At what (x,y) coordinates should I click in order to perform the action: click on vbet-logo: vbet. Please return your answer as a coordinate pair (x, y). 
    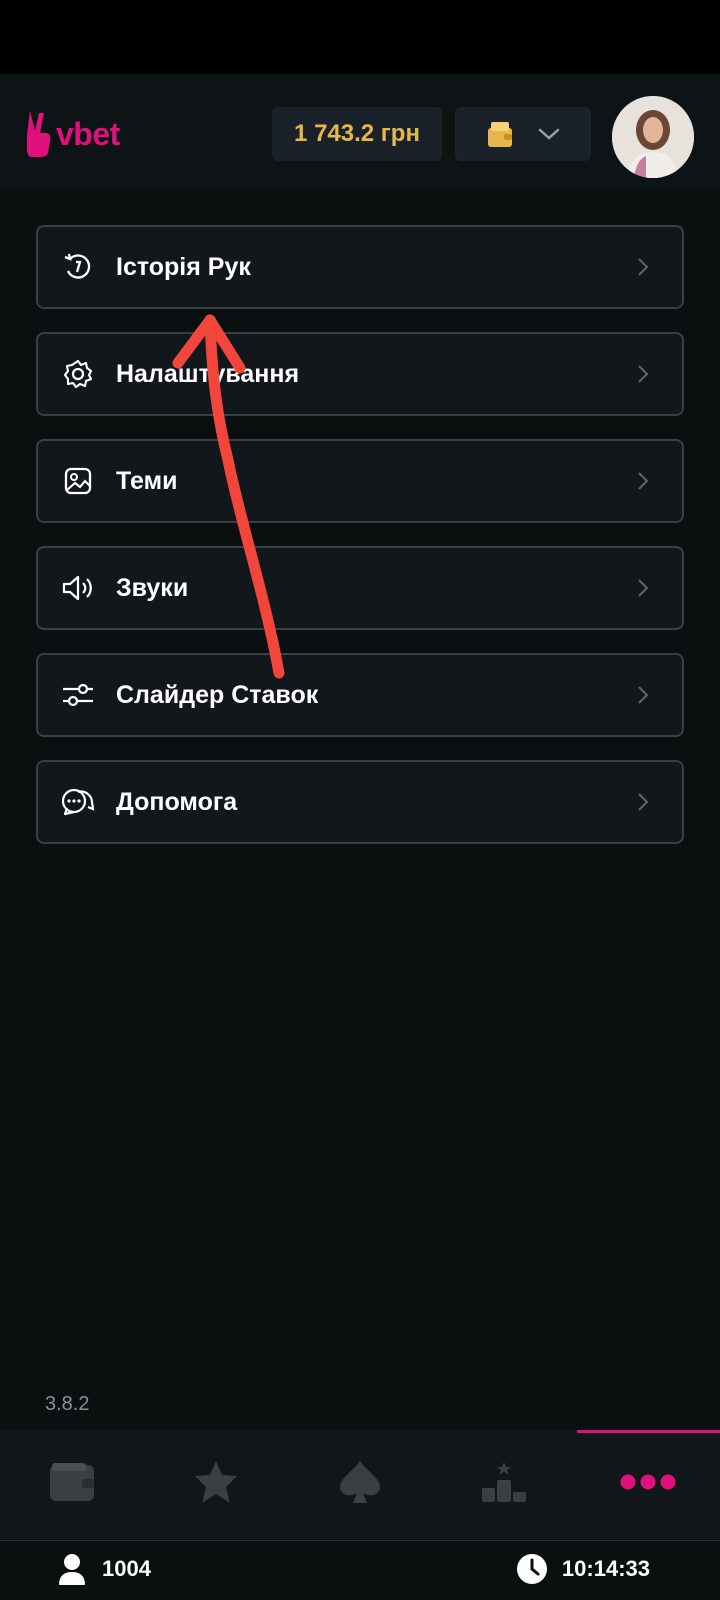
    Looking at the image, I should click on (72, 134).